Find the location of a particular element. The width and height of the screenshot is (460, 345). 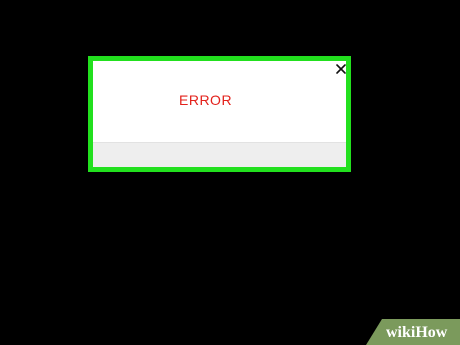

dialog-body: ERROR is located at coordinates (219, 101).